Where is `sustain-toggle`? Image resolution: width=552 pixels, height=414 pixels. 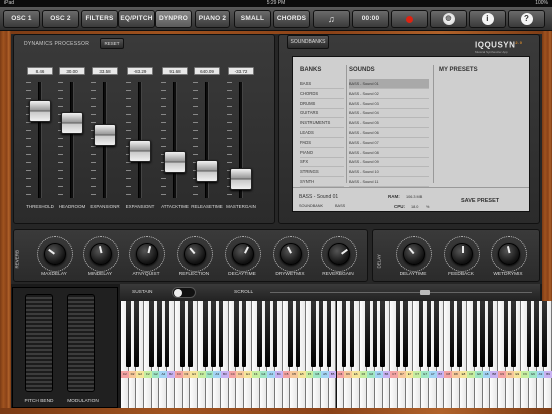 sustain-toggle is located at coordinates (184, 292).